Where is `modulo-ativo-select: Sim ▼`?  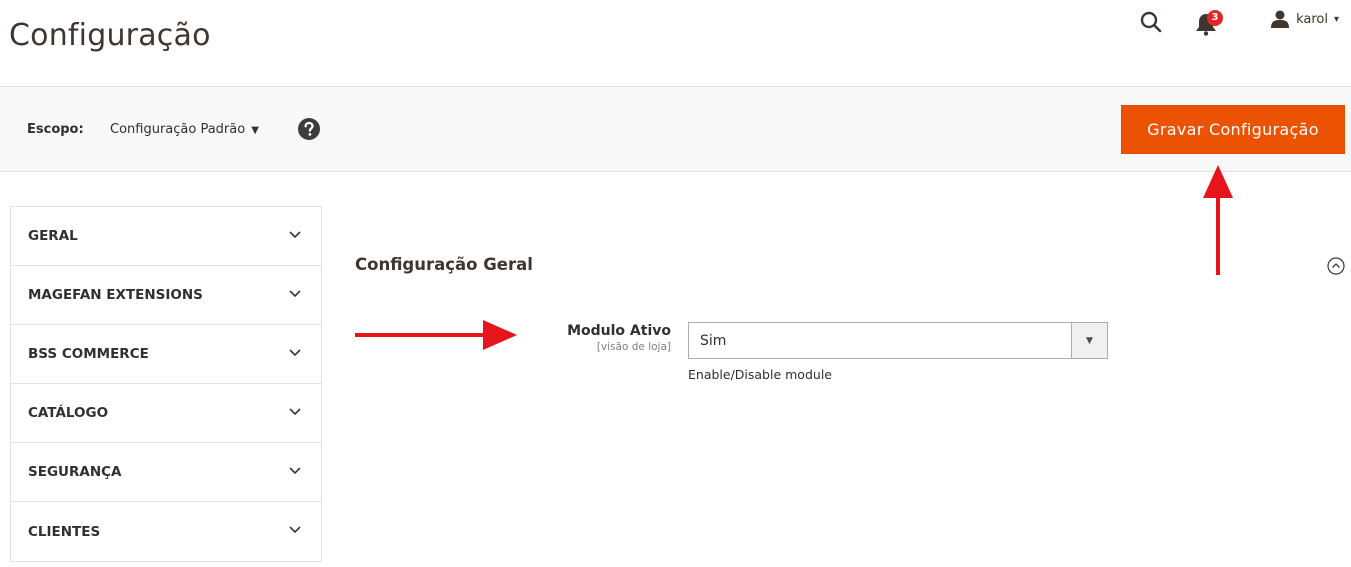 modulo-ativo-select: Sim ▼ is located at coordinates (898, 340).